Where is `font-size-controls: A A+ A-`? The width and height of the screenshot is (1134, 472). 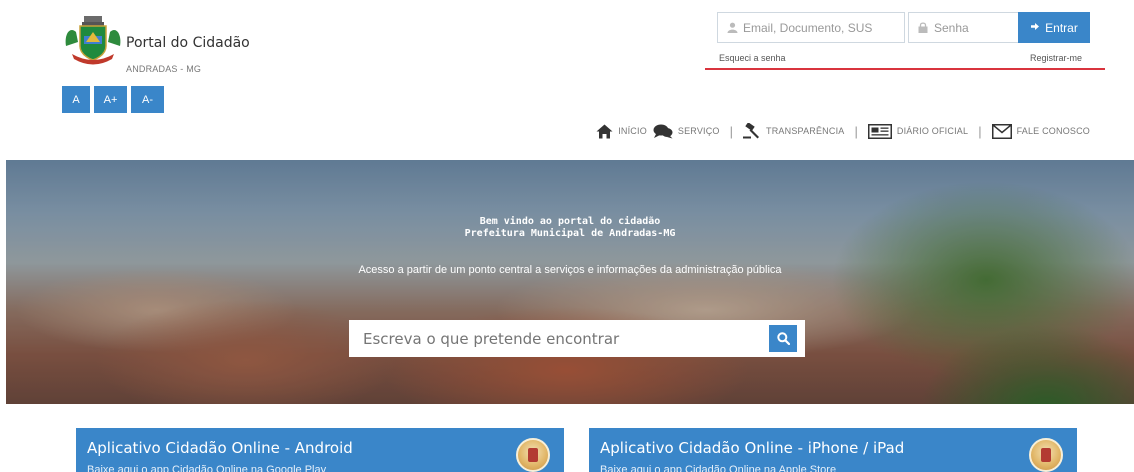 font-size-controls: A A+ A- is located at coordinates (113, 99).